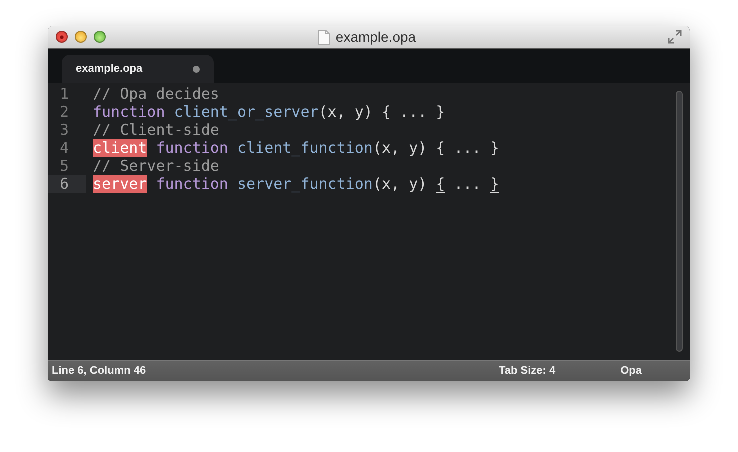 The width and height of the screenshot is (738, 452). I want to click on line-number: 6, so click(65, 184).